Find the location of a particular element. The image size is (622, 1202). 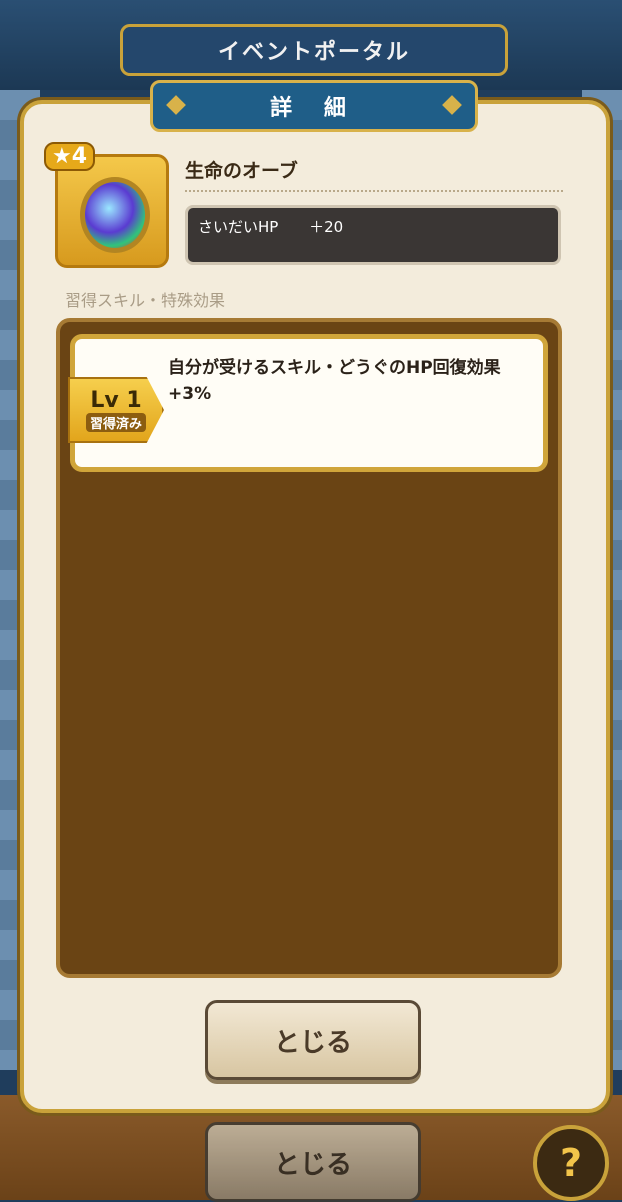

stat-label: さいだいHP is located at coordinates (238, 227).